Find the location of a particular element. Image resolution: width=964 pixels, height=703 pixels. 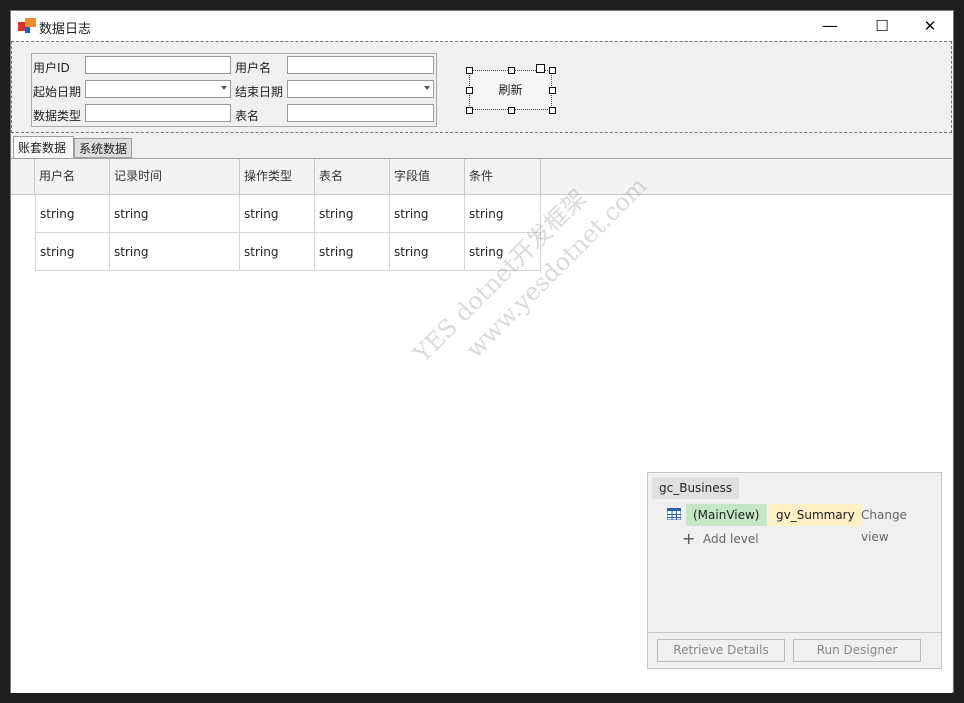

close-button: ✕ is located at coordinates (930, 26).